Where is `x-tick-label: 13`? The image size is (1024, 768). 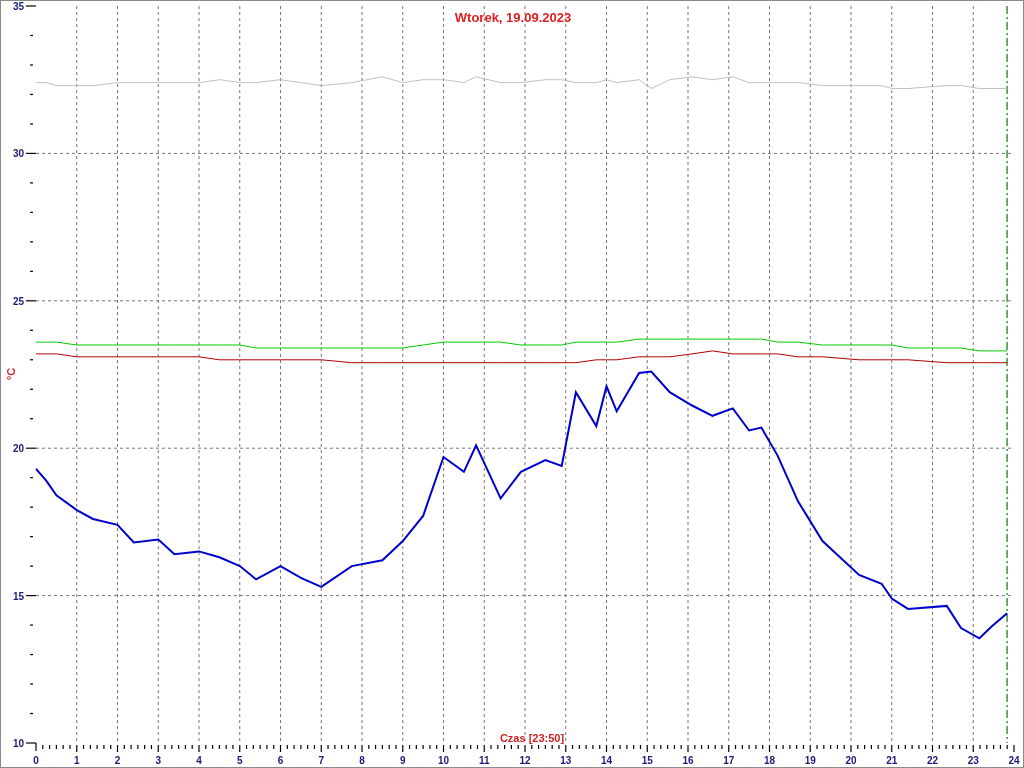 x-tick-label: 13 is located at coordinates (566, 760).